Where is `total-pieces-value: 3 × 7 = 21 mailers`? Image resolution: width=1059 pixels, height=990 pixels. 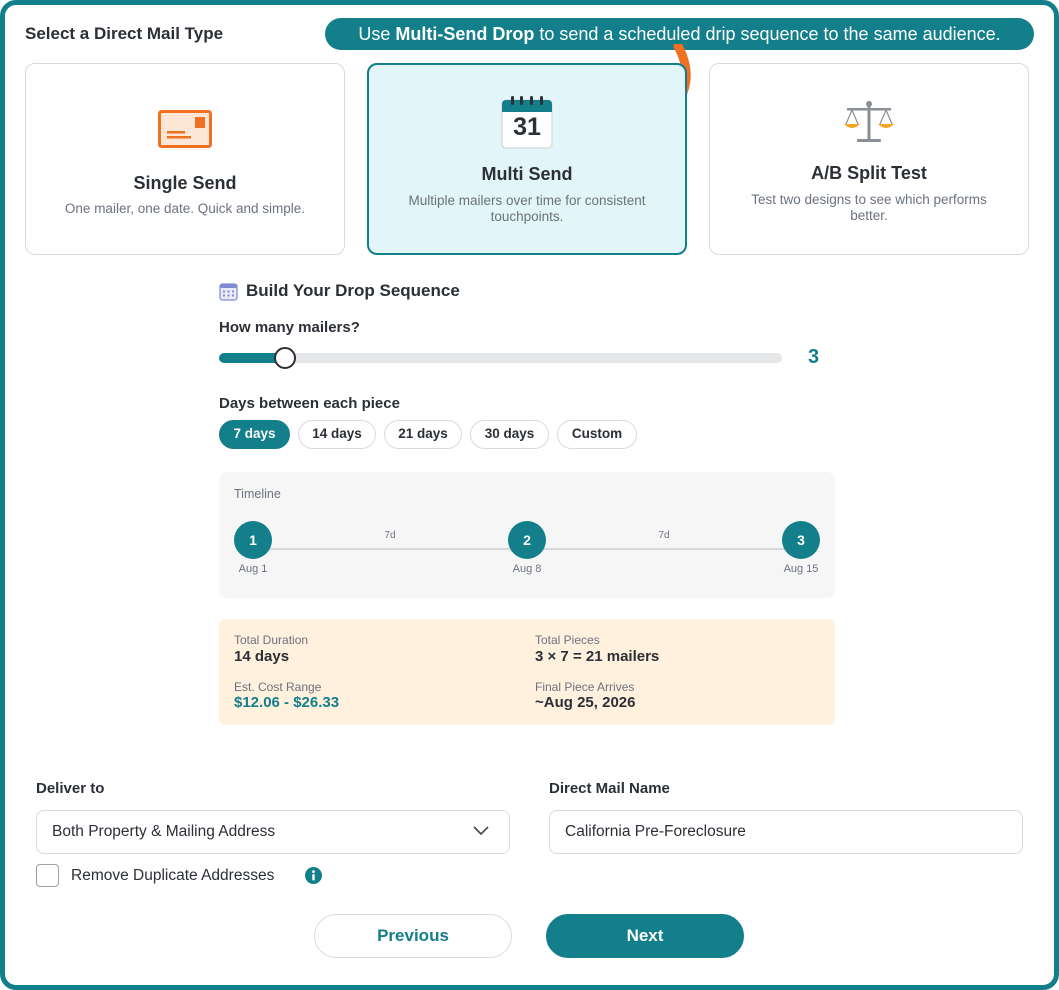 total-pieces-value: 3 × 7 = 21 mailers is located at coordinates (597, 656).